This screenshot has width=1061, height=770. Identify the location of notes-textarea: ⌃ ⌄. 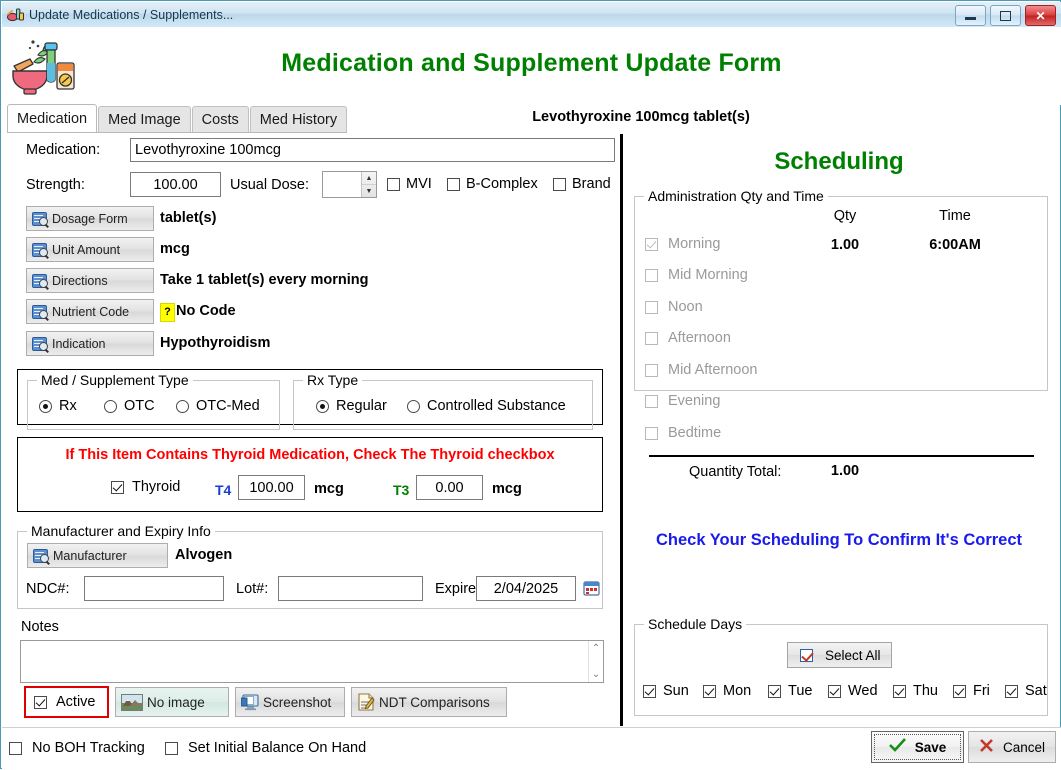
(312, 661).